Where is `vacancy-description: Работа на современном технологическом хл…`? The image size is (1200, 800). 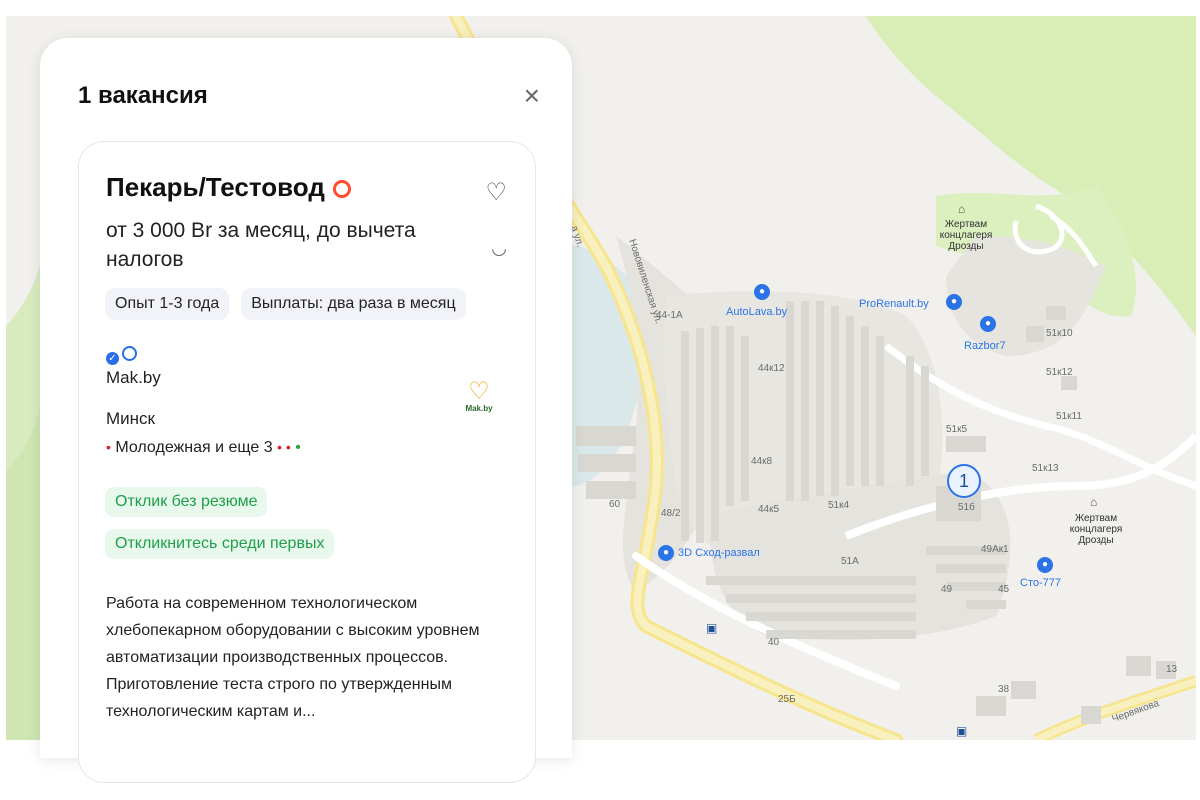
vacancy-description: Работа на современном технологическом хл… is located at coordinates (293, 657).